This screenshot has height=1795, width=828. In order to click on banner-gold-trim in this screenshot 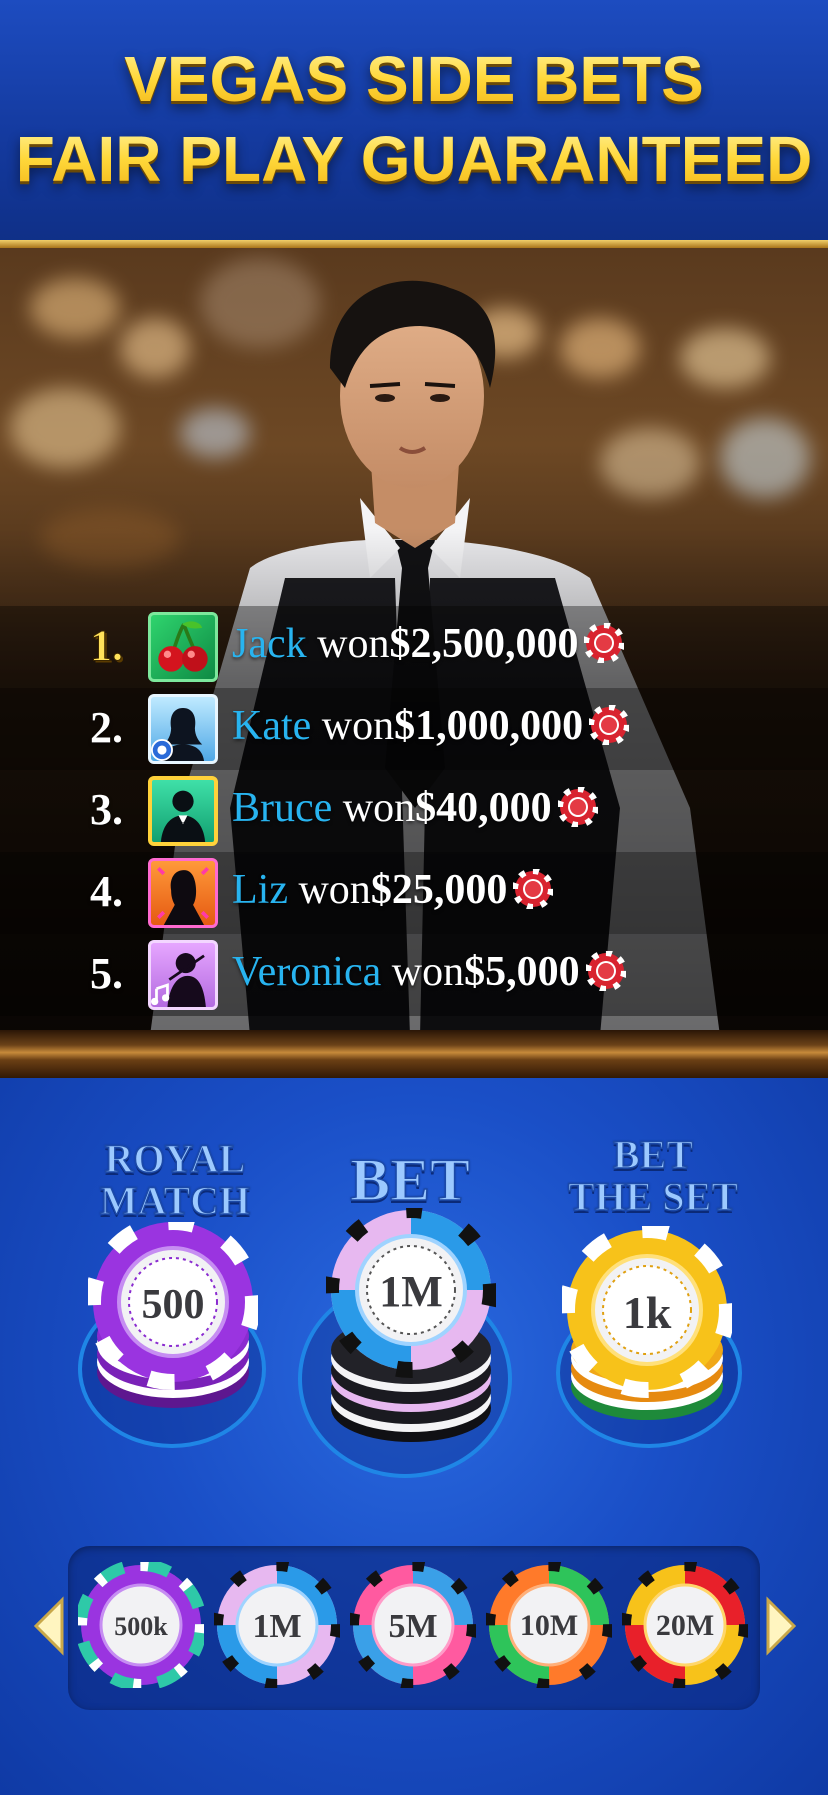, I will do `click(414, 244)`.